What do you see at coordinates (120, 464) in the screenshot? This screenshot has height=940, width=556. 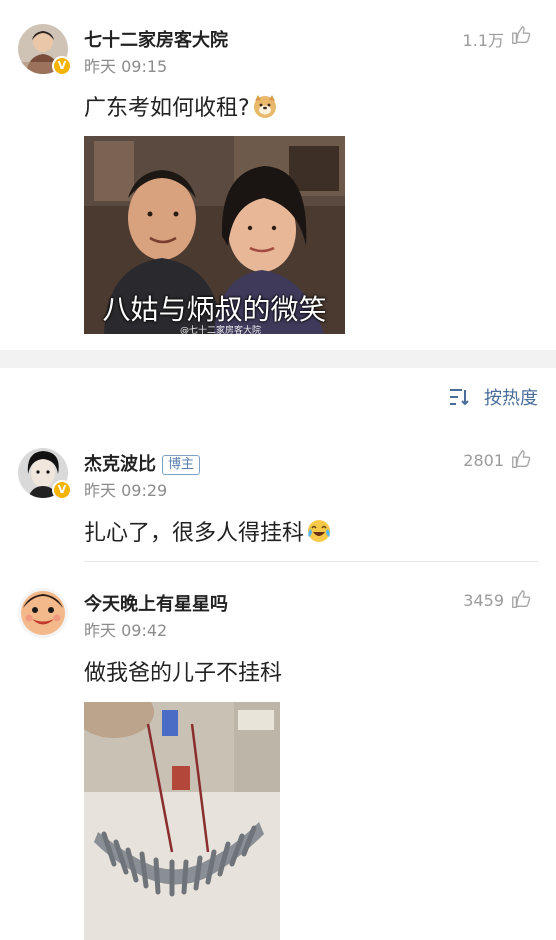 I see `comment-author-name-text: 杰克波比` at bounding box center [120, 464].